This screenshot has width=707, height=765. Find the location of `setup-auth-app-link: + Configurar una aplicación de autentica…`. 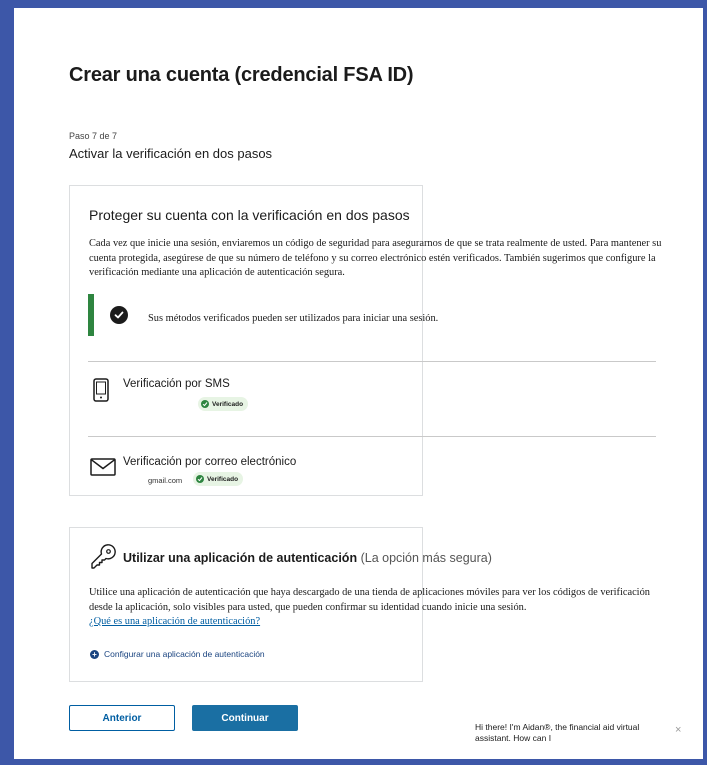

setup-auth-app-link: + Configurar una aplicación de autentica… is located at coordinates (177, 654).